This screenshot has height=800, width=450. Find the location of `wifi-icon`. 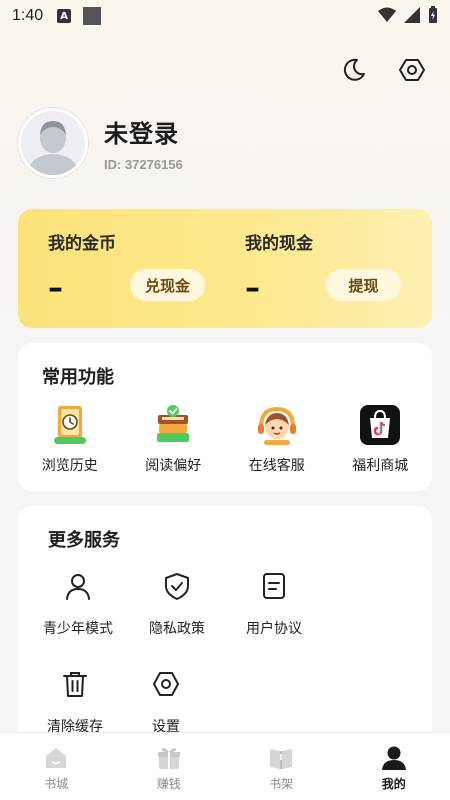

wifi-icon is located at coordinates (387, 14).